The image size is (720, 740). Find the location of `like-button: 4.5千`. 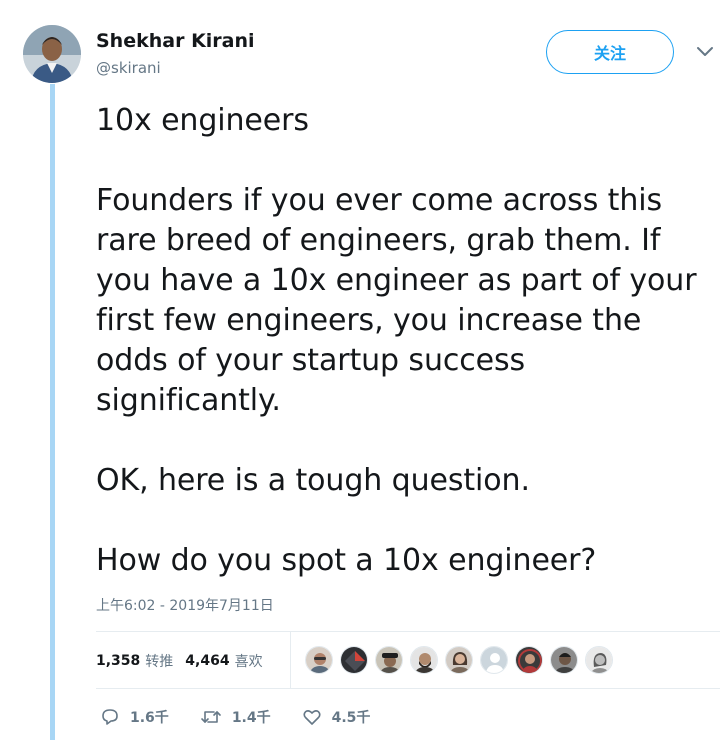

like-button: 4.5千 is located at coordinates (336, 717).